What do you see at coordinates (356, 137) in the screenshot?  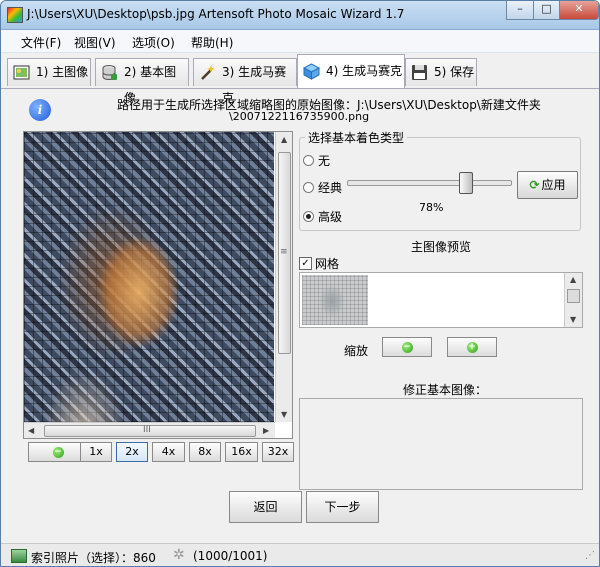 I see `color-type-title: 选择基本着色类型` at bounding box center [356, 137].